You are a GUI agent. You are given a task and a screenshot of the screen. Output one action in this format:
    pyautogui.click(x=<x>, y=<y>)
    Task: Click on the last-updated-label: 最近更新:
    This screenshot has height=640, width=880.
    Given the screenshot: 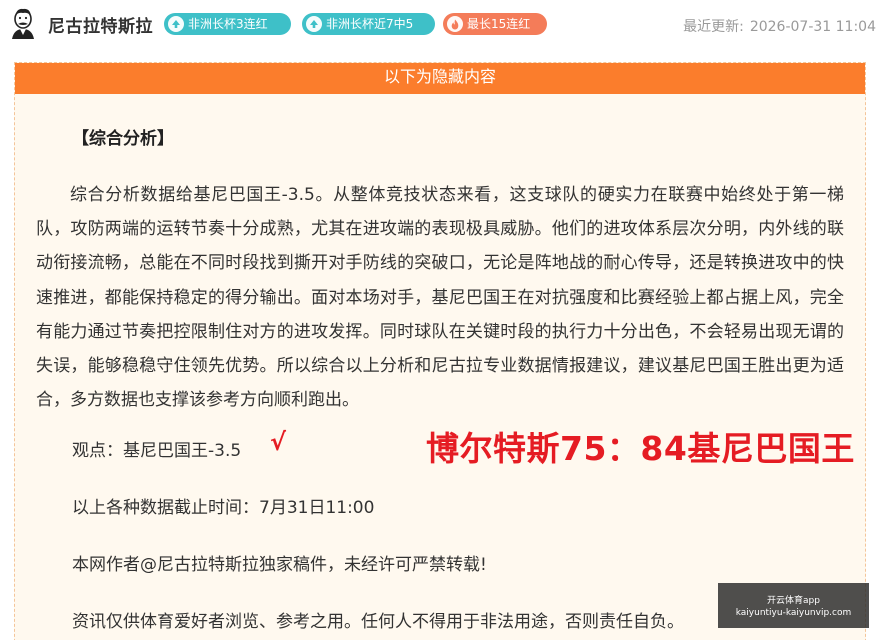 What is the action you would take?
    pyautogui.click(x=713, y=27)
    